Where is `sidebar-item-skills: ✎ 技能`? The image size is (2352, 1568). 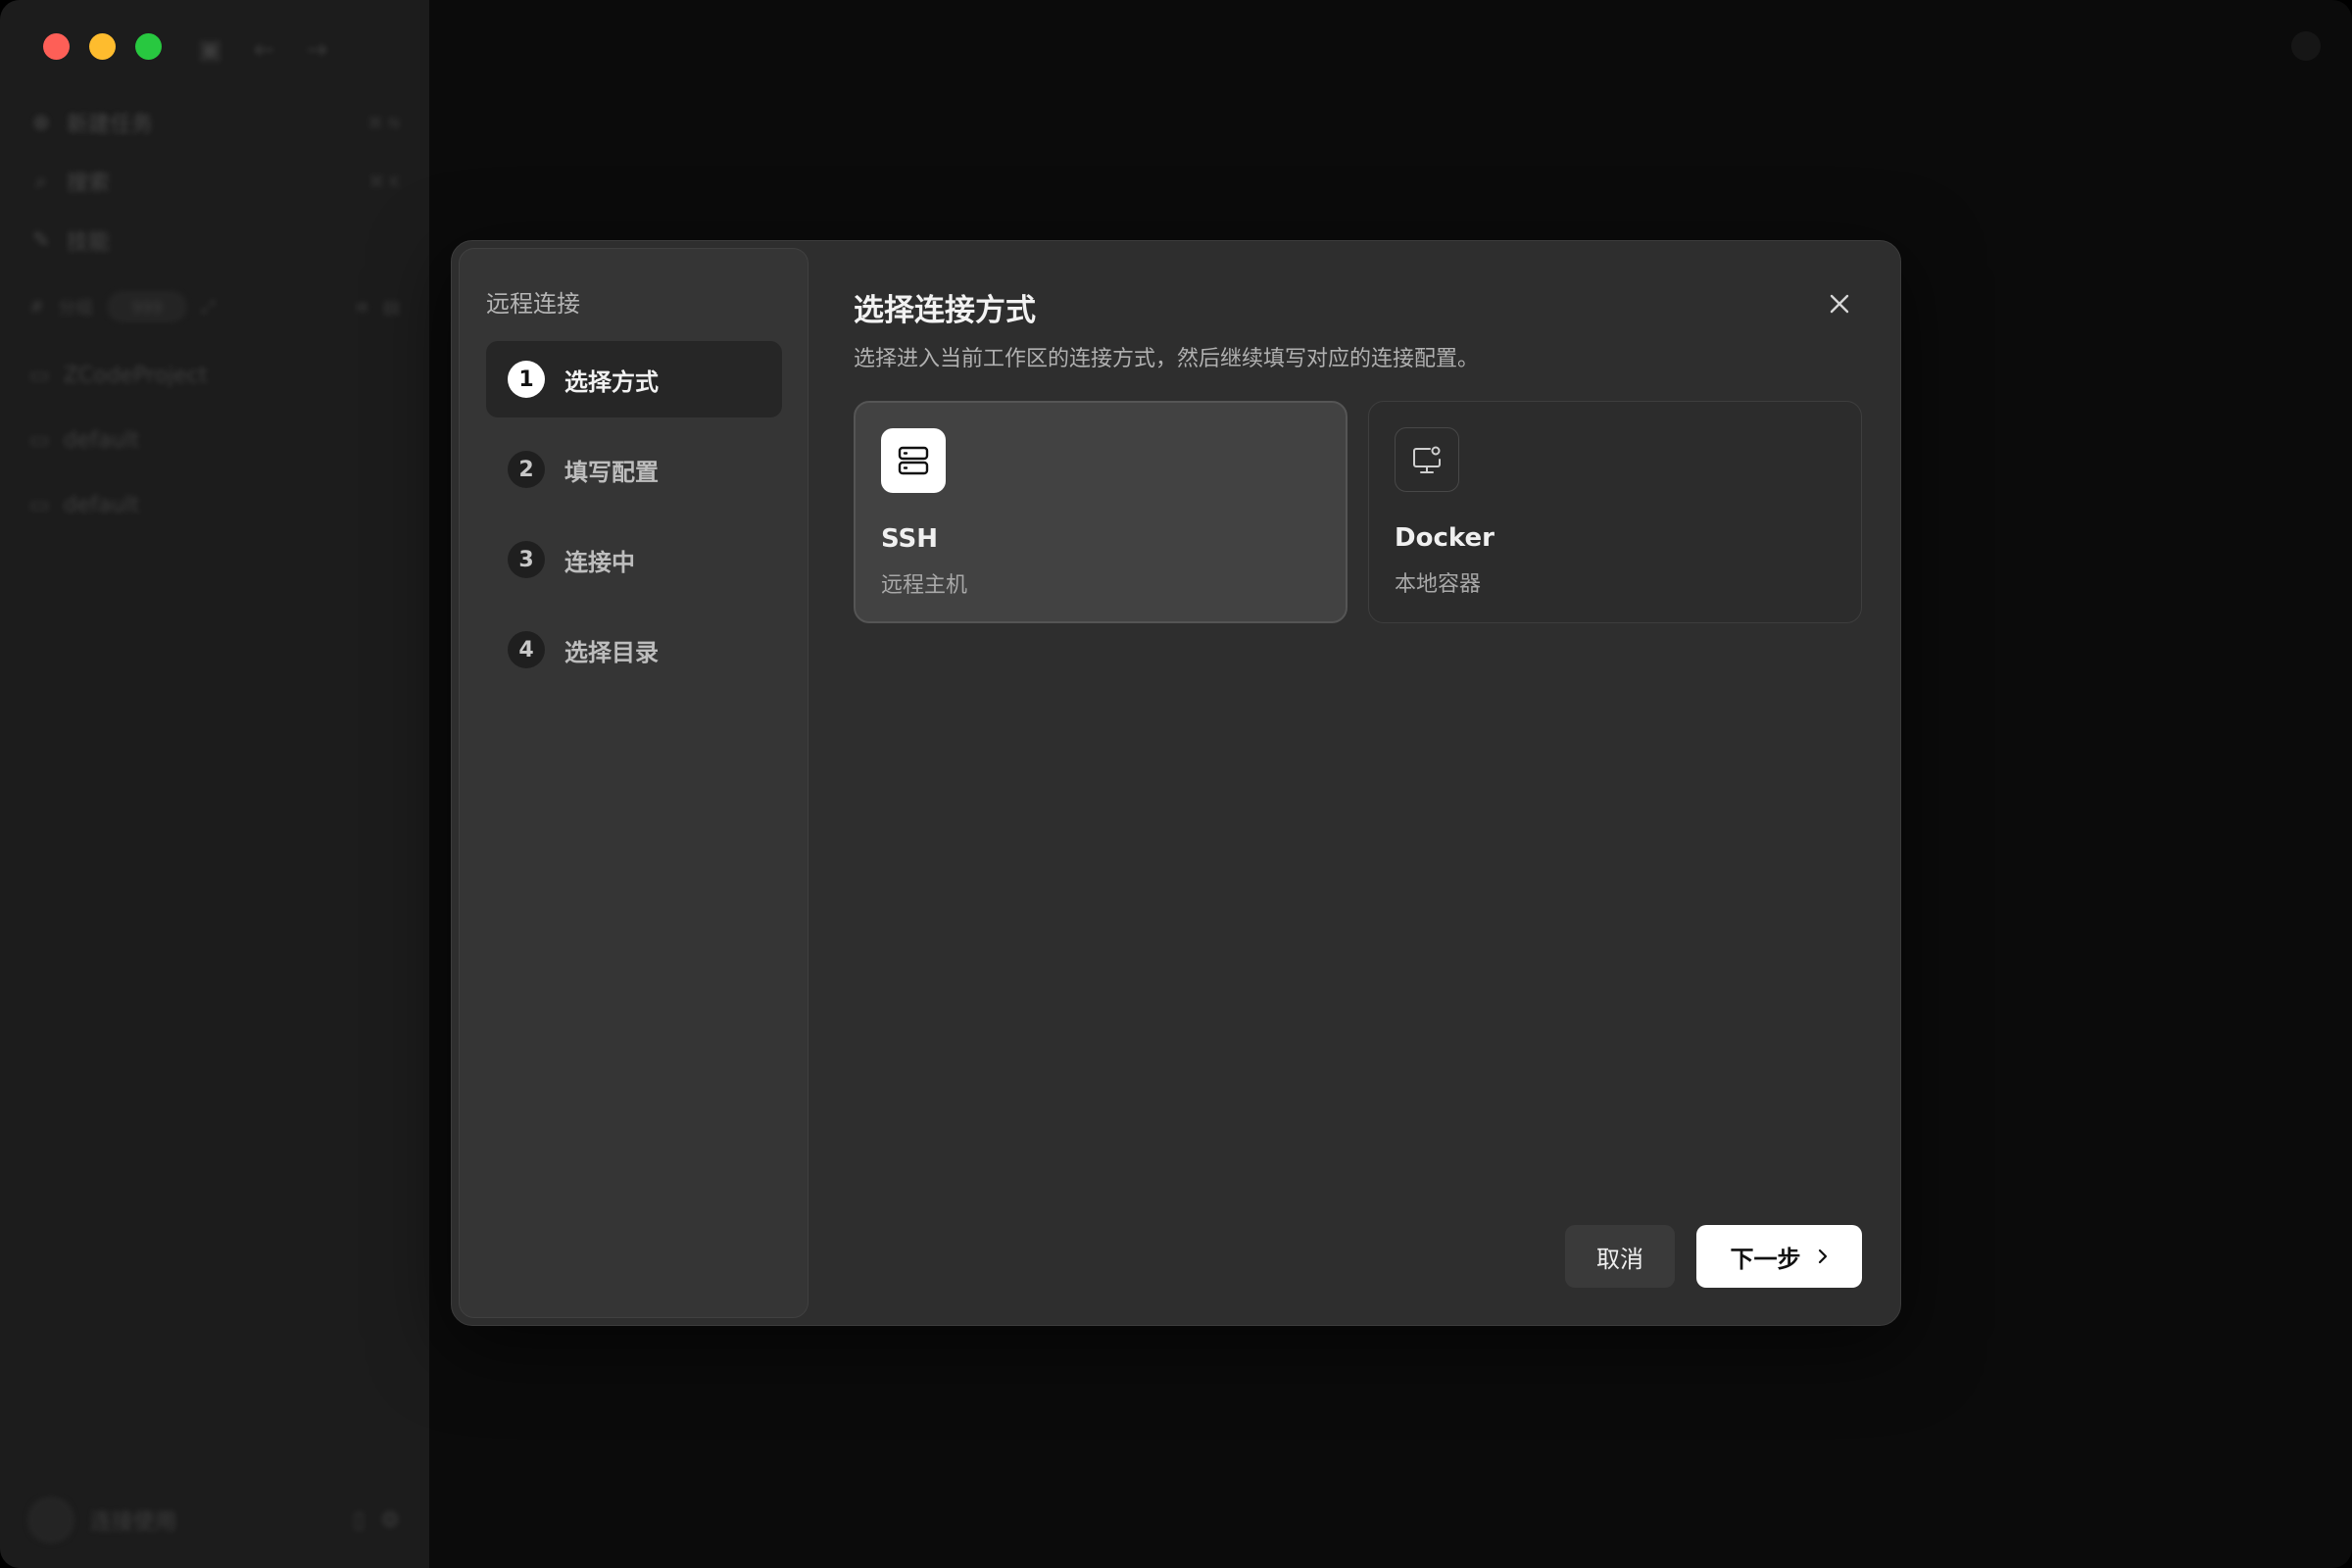 sidebar-item-skills: ✎ 技能 is located at coordinates (214, 240).